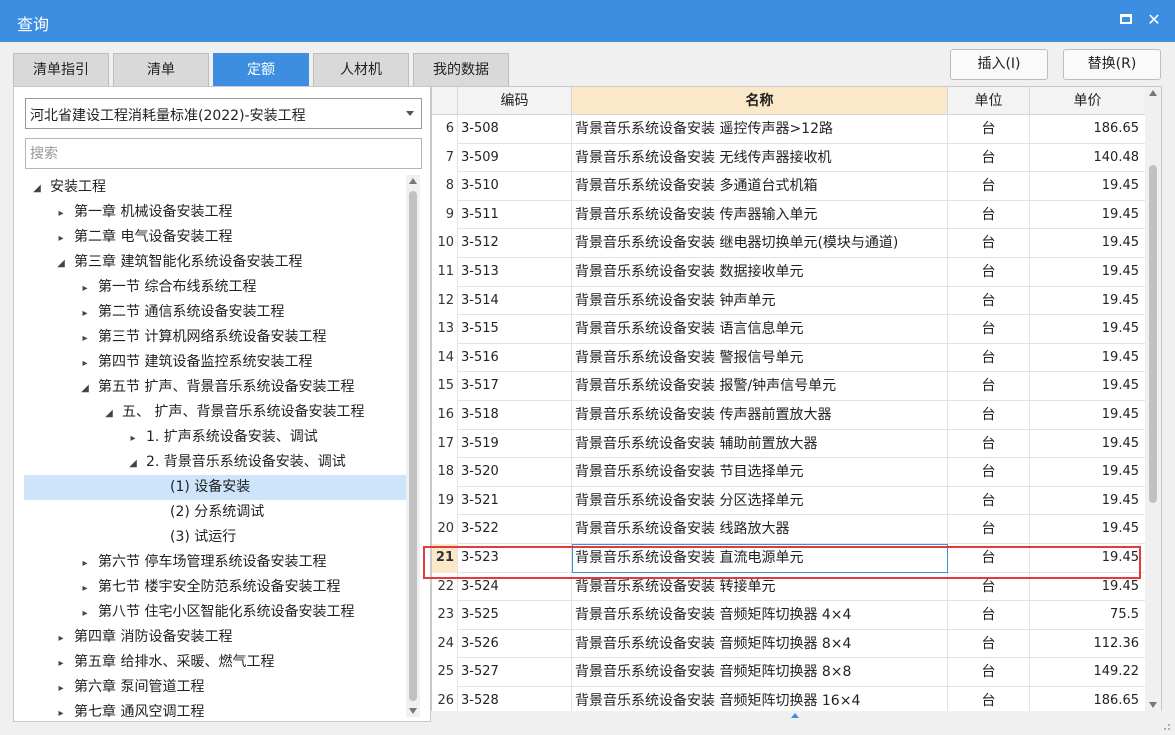 The image size is (1175, 735). Describe the element at coordinates (445, 158) in the screenshot. I see `row-number: 7` at that location.